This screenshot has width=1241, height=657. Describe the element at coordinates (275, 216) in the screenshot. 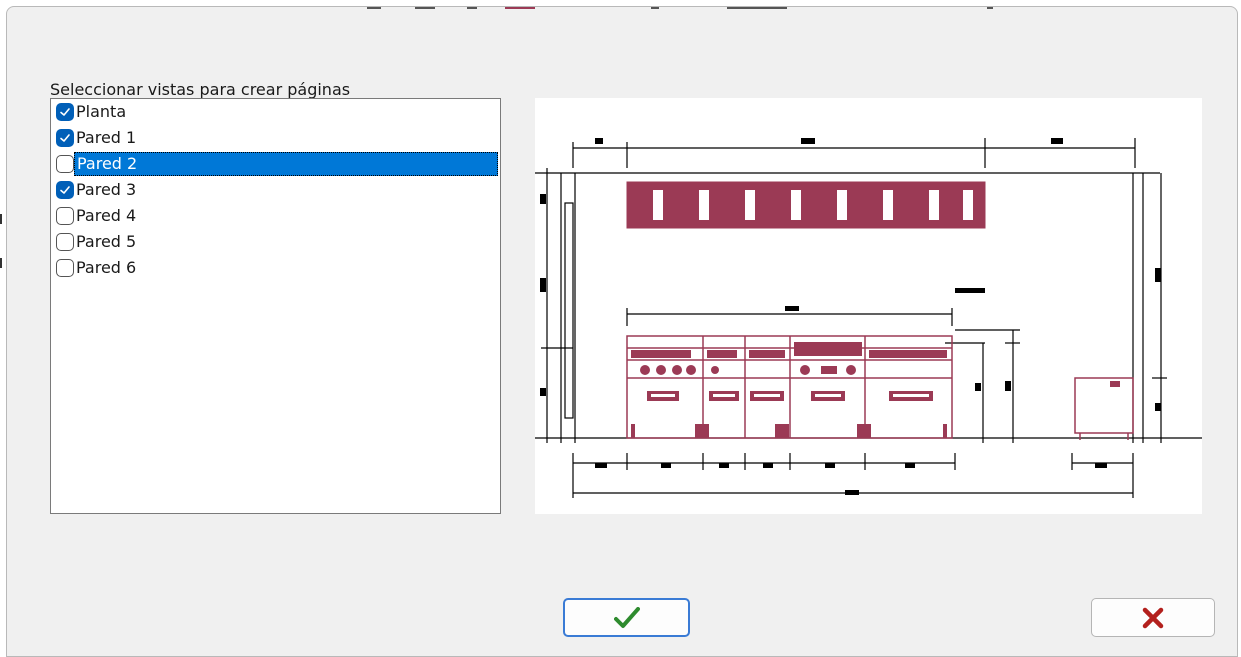

I see `view-list-item: Pared 4` at that location.